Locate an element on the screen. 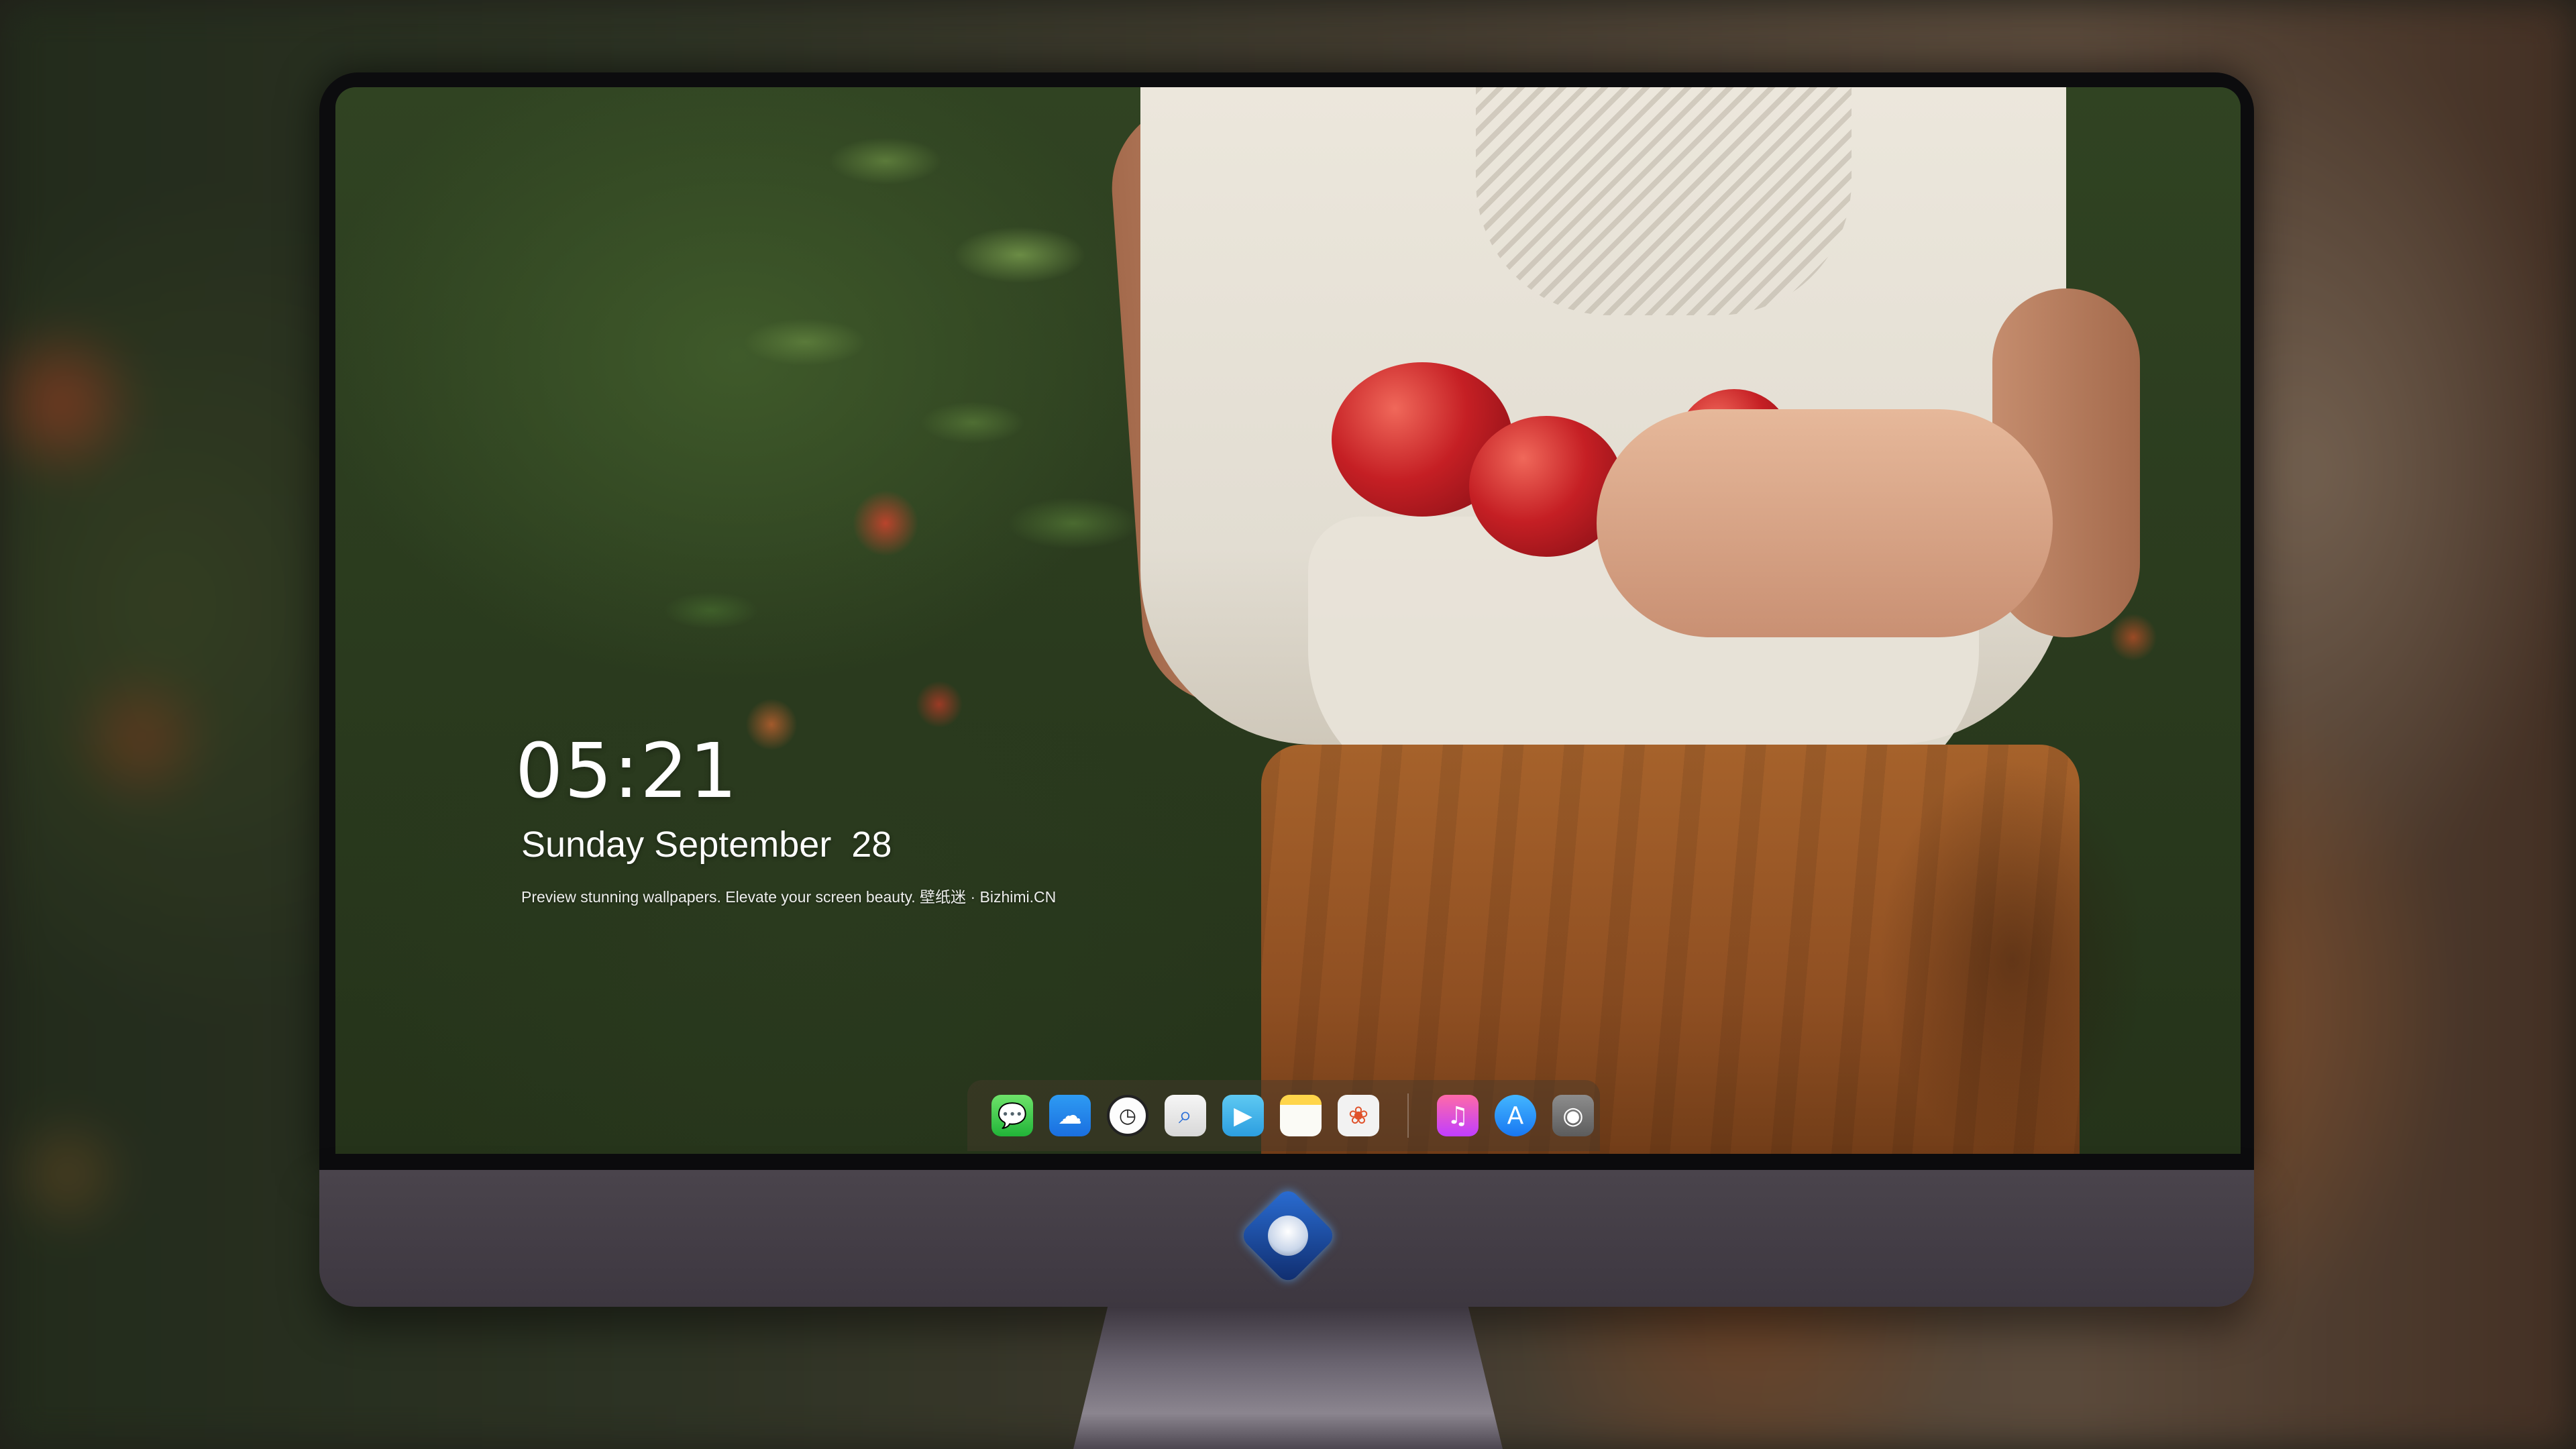  lock-screen-date: Sunday September 28 is located at coordinates (706, 844).